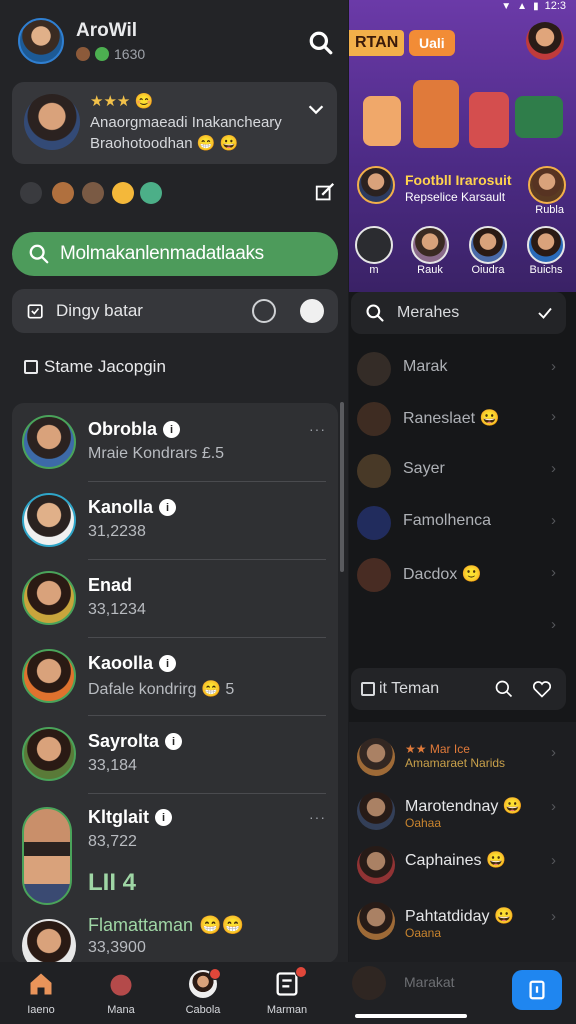 The width and height of the screenshot is (576, 1024). I want to click on last-message: 83,722, so click(112, 841).